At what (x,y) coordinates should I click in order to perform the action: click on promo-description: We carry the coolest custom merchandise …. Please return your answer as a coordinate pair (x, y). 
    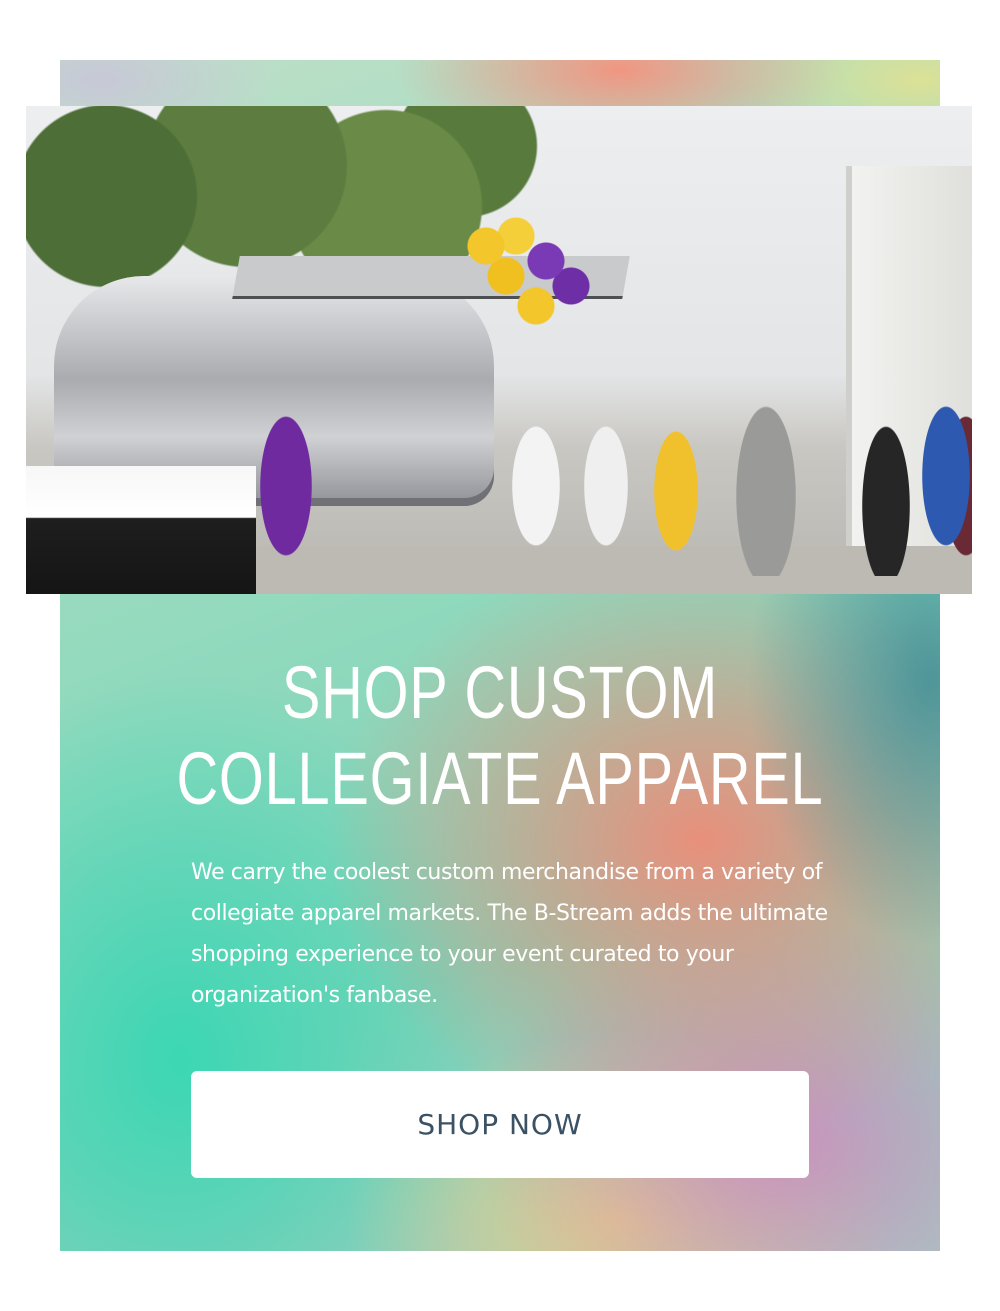
    Looking at the image, I should click on (509, 934).